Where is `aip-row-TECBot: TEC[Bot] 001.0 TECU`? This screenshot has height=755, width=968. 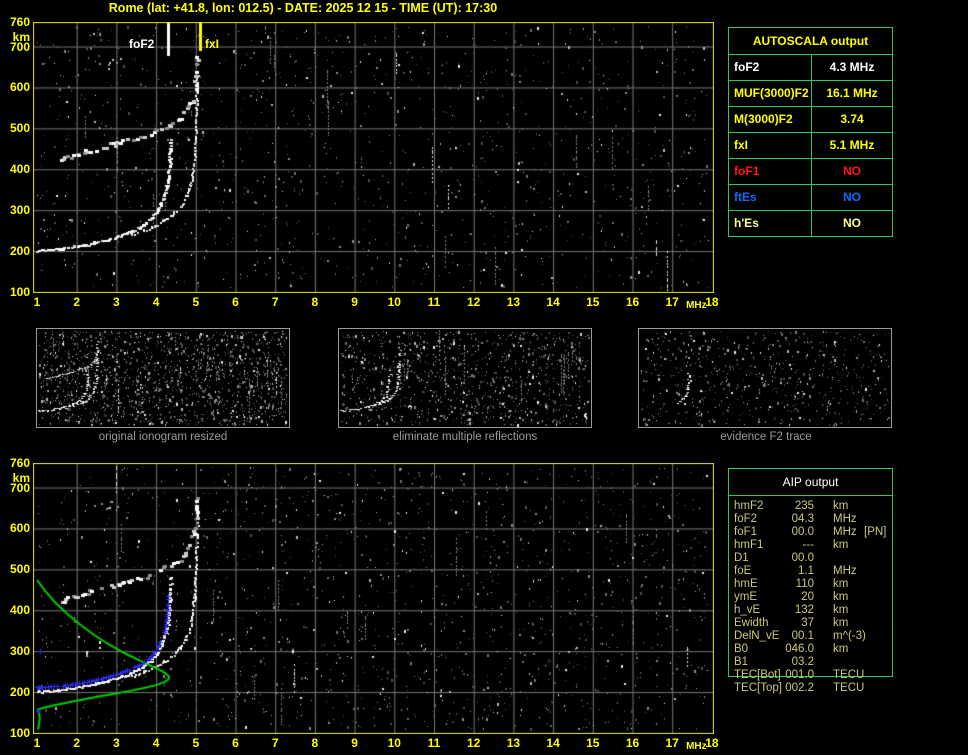
aip-row-TECBot: TEC[Bot] 001.0 TECU is located at coordinates (843, 675).